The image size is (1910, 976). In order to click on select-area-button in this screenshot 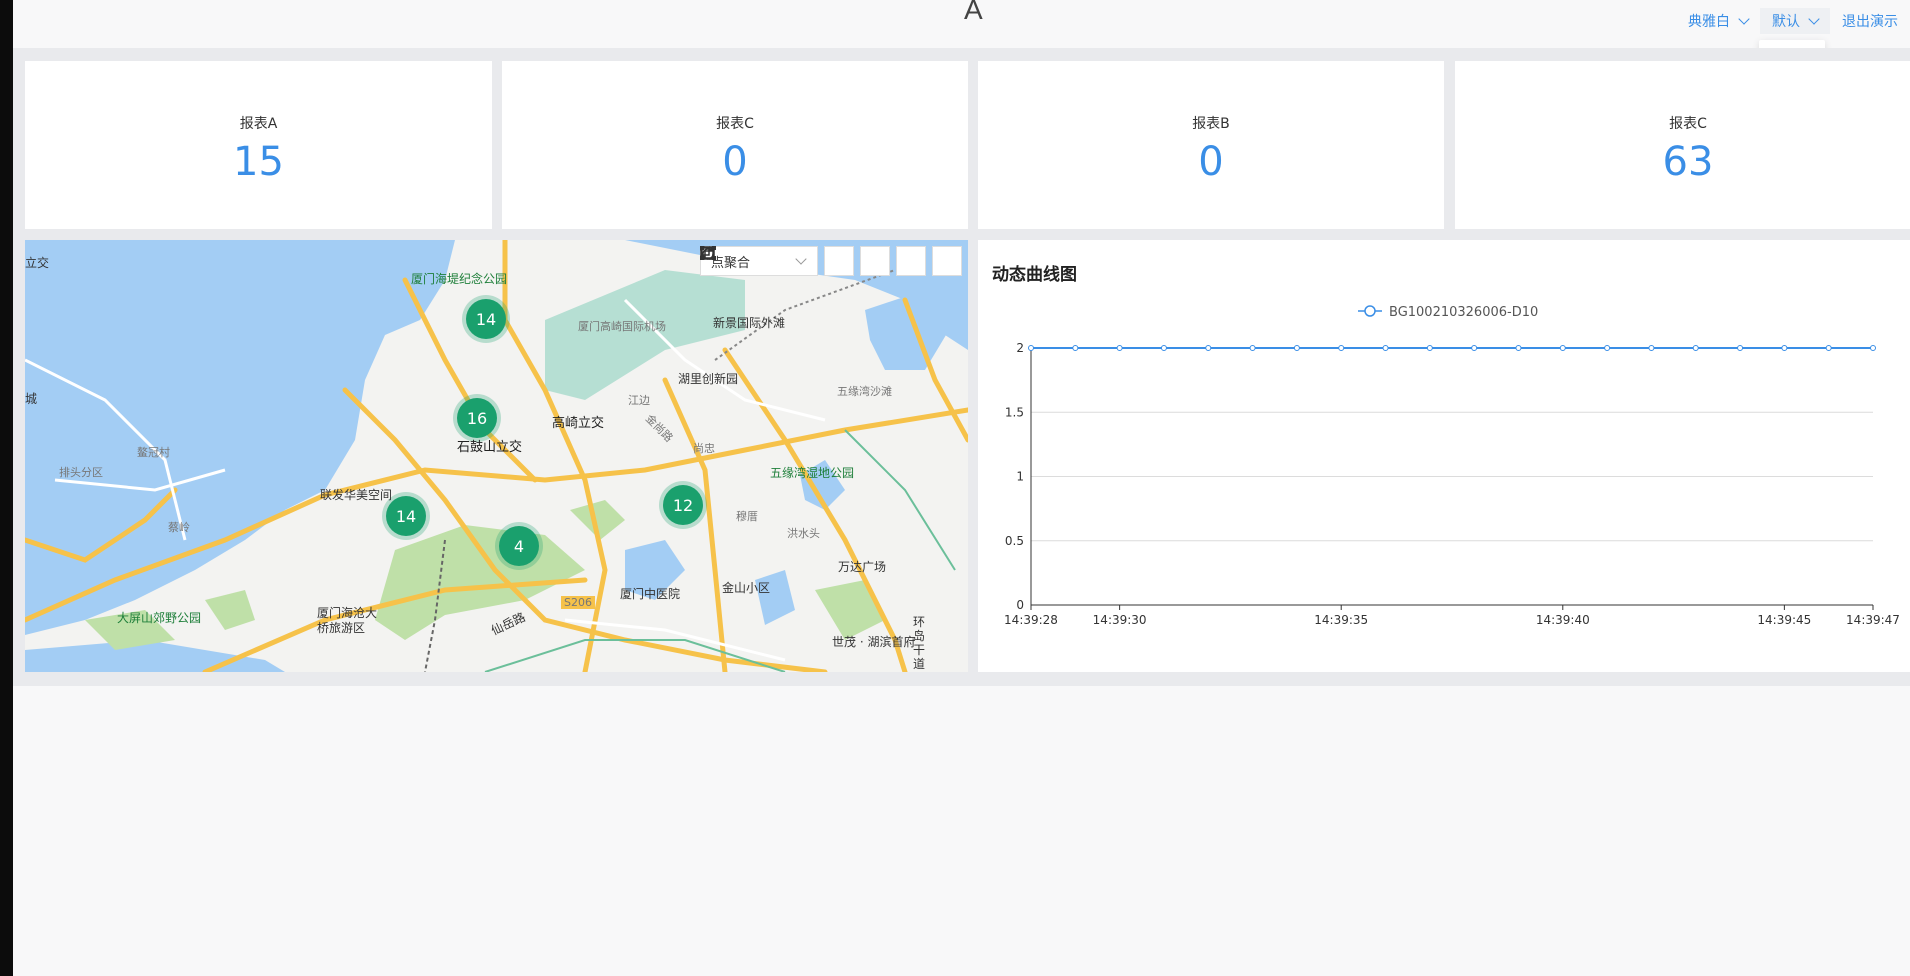, I will do `click(795, 261)`.